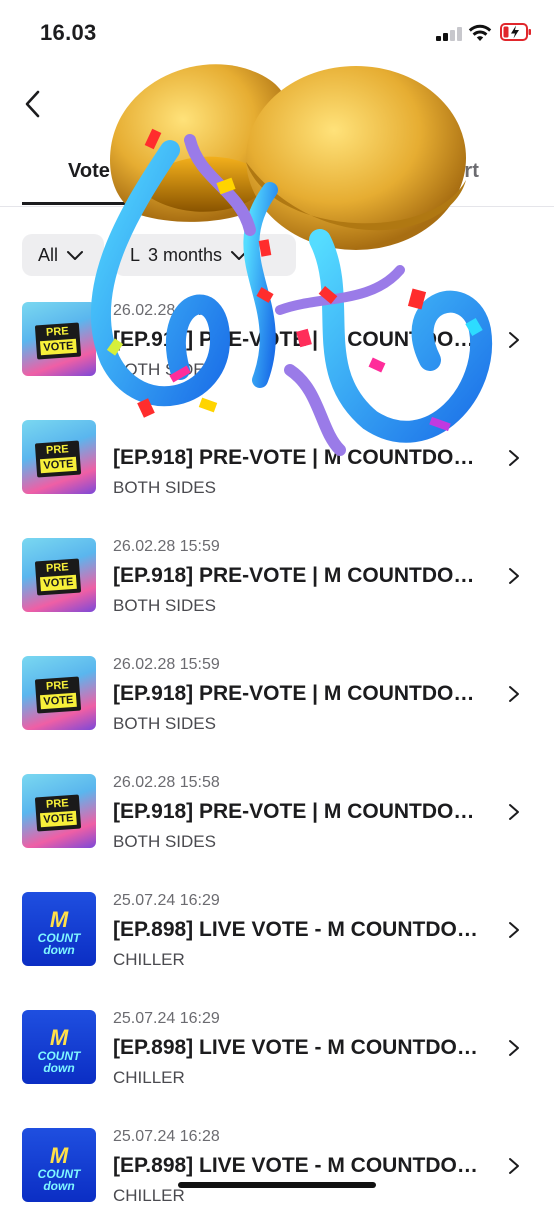 The width and height of the screenshot is (554, 1226). What do you see at coordinates (277, 105) in the screenshot?
I see `header` at bounding box center [277, 105].